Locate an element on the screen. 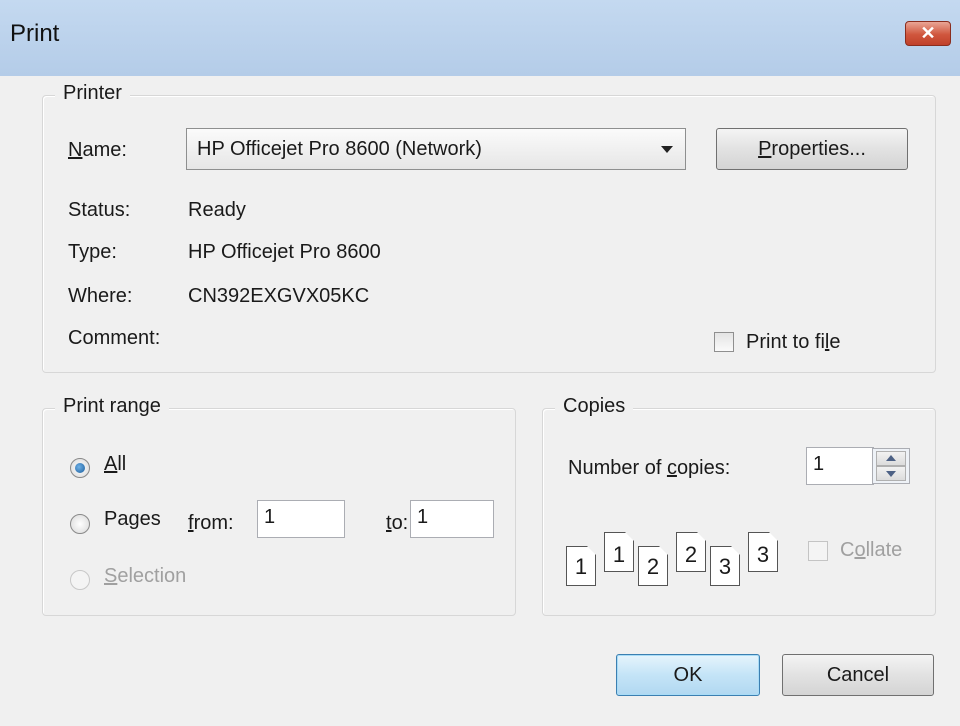 This screenshot has height=726, width=960. page-icon-back-1: 1 is located at coordinates (619, 552).